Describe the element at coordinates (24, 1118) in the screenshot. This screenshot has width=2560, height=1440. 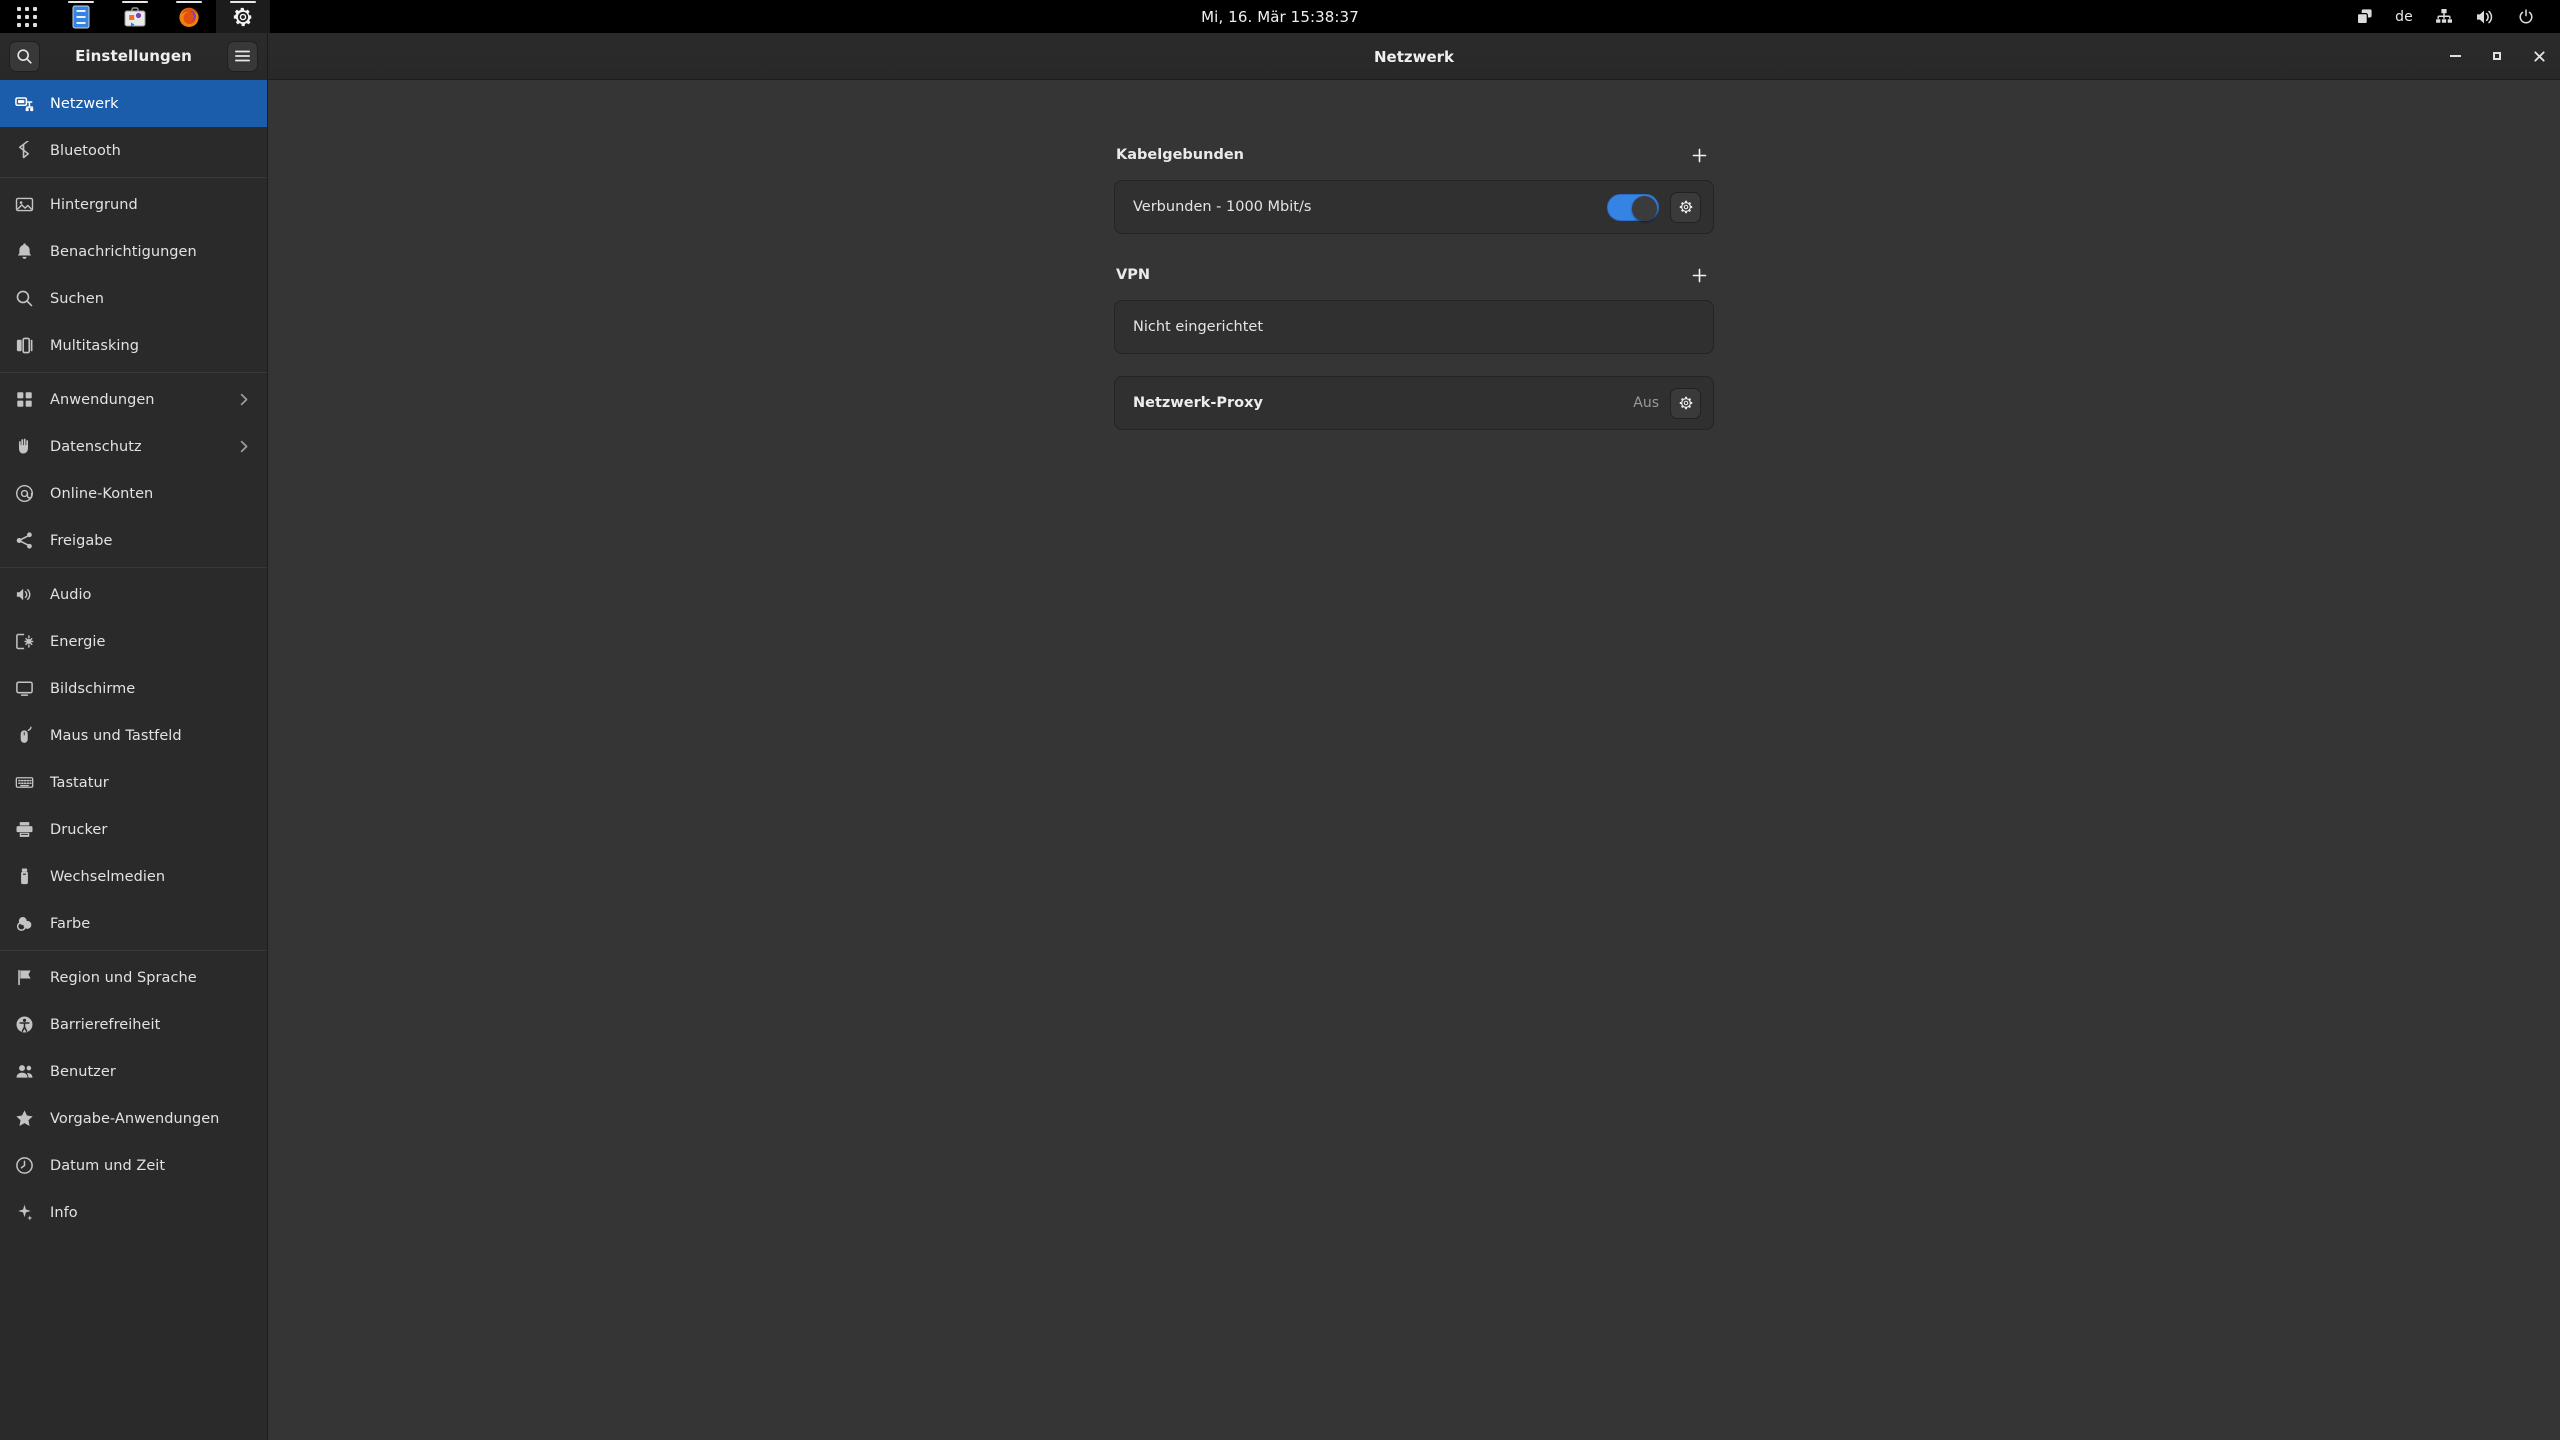
I see `star-icon` at that location.